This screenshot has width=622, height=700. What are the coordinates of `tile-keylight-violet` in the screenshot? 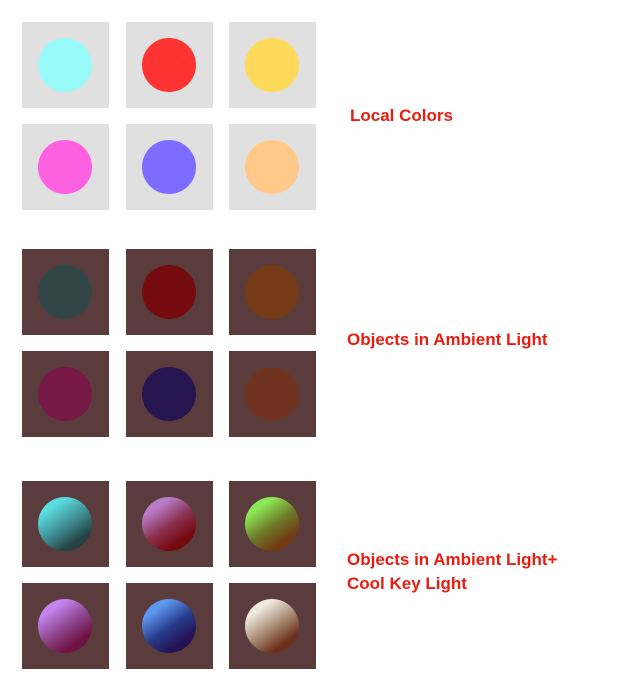 It's located at (169, 626).